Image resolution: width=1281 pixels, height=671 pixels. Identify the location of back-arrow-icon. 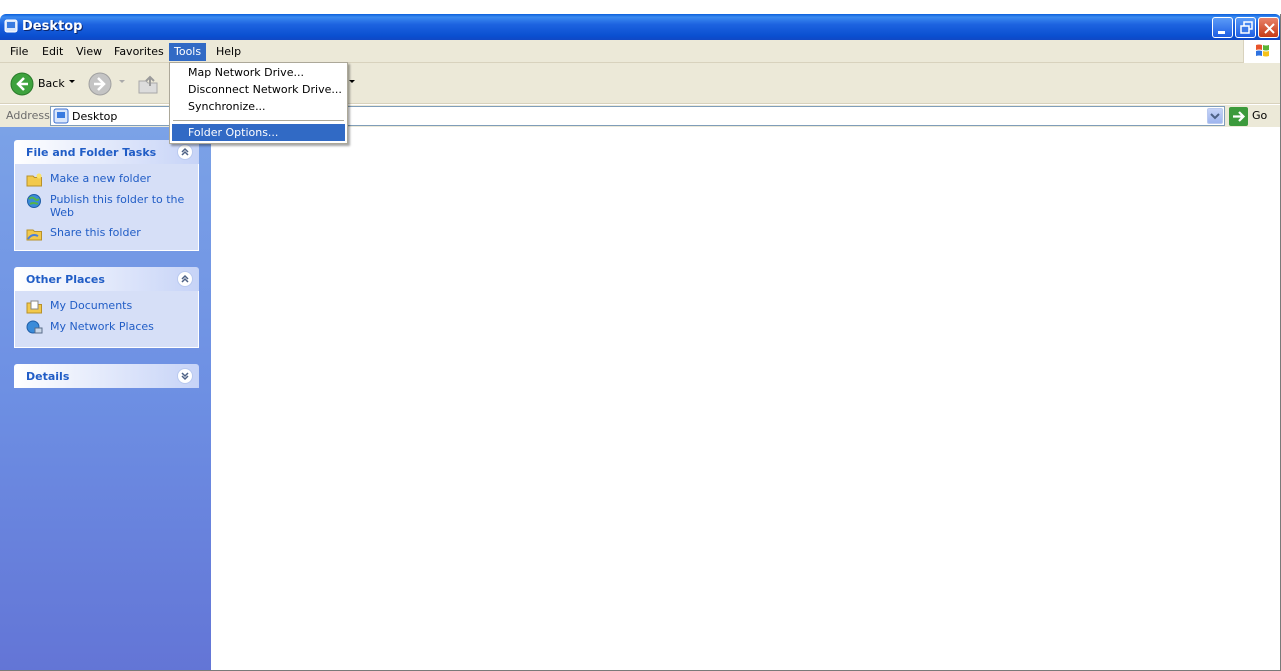
(22, 85).